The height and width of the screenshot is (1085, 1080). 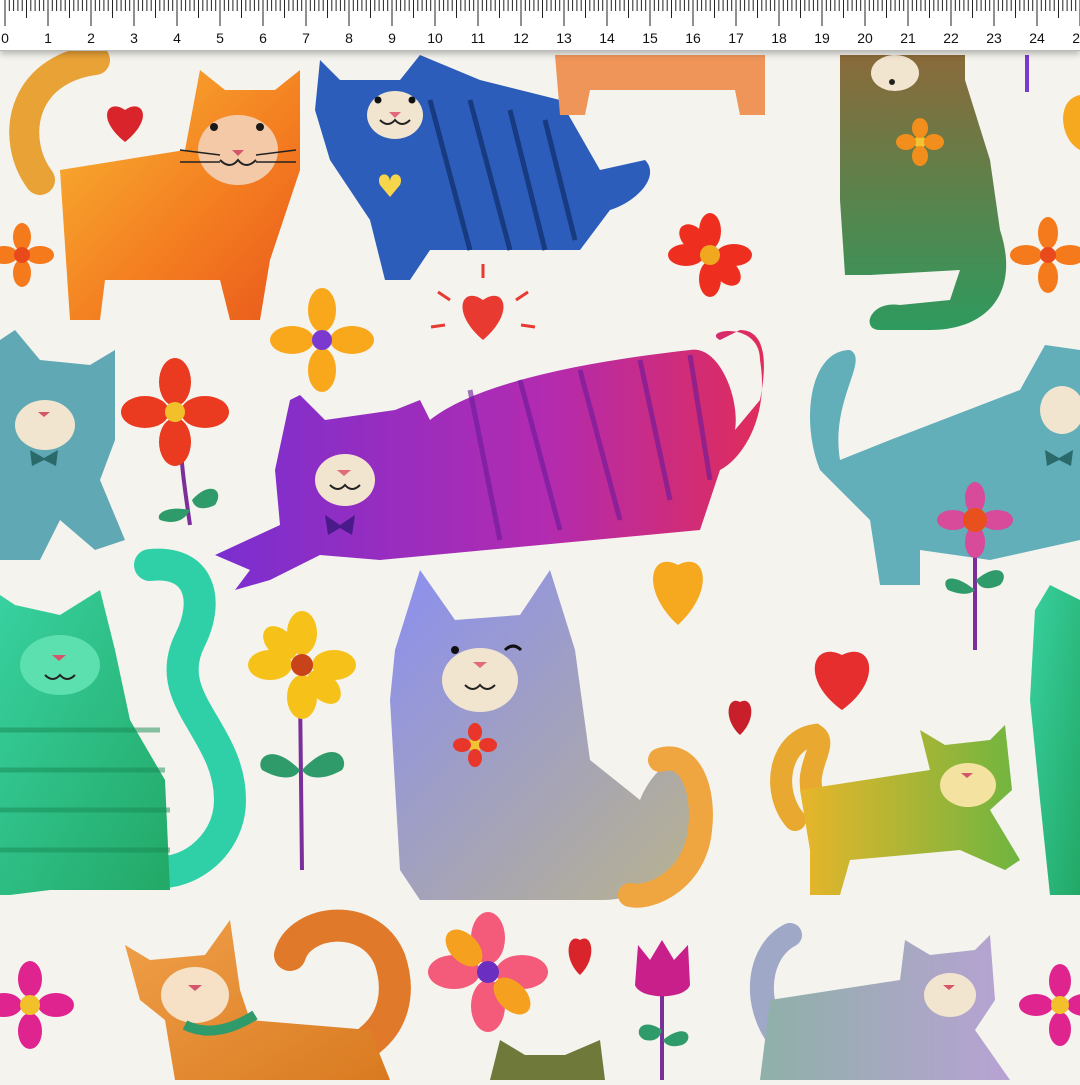 I want to click on cat-ginger-bottom, so click(x=268, y=994).